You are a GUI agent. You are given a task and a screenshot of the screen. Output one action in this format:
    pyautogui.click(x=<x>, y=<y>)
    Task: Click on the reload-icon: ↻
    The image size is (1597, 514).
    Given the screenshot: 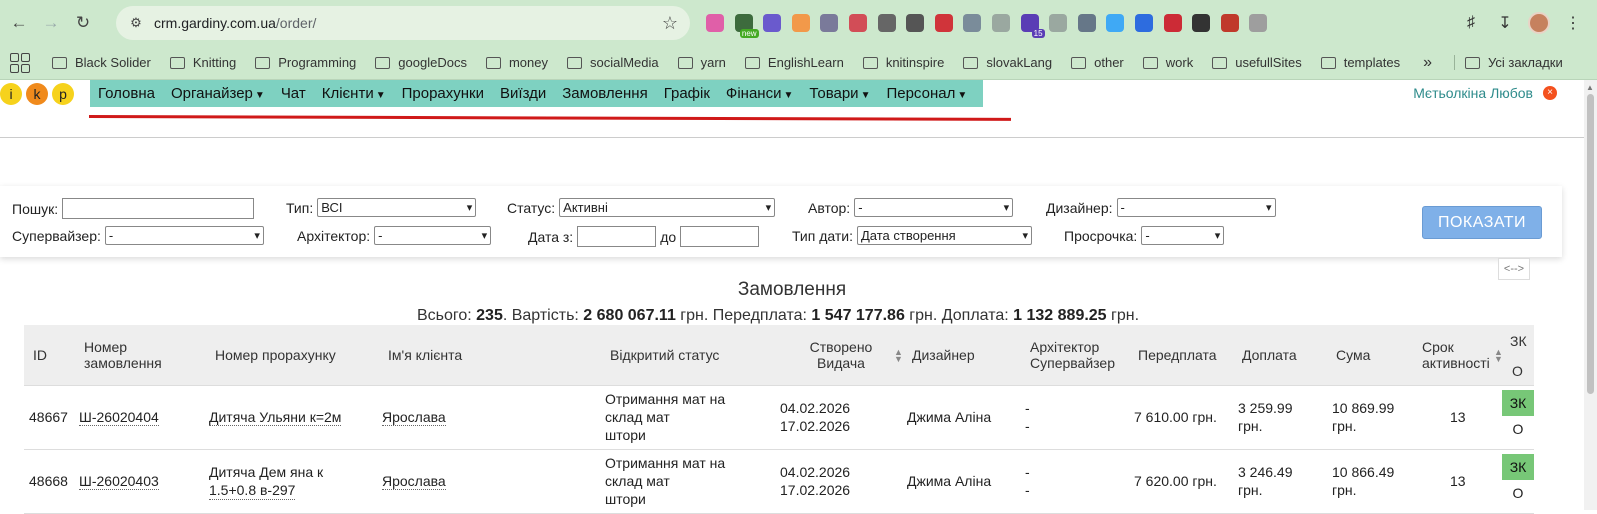 What is the action you would take?
    pyautogui.click(x=83, y=23)
    